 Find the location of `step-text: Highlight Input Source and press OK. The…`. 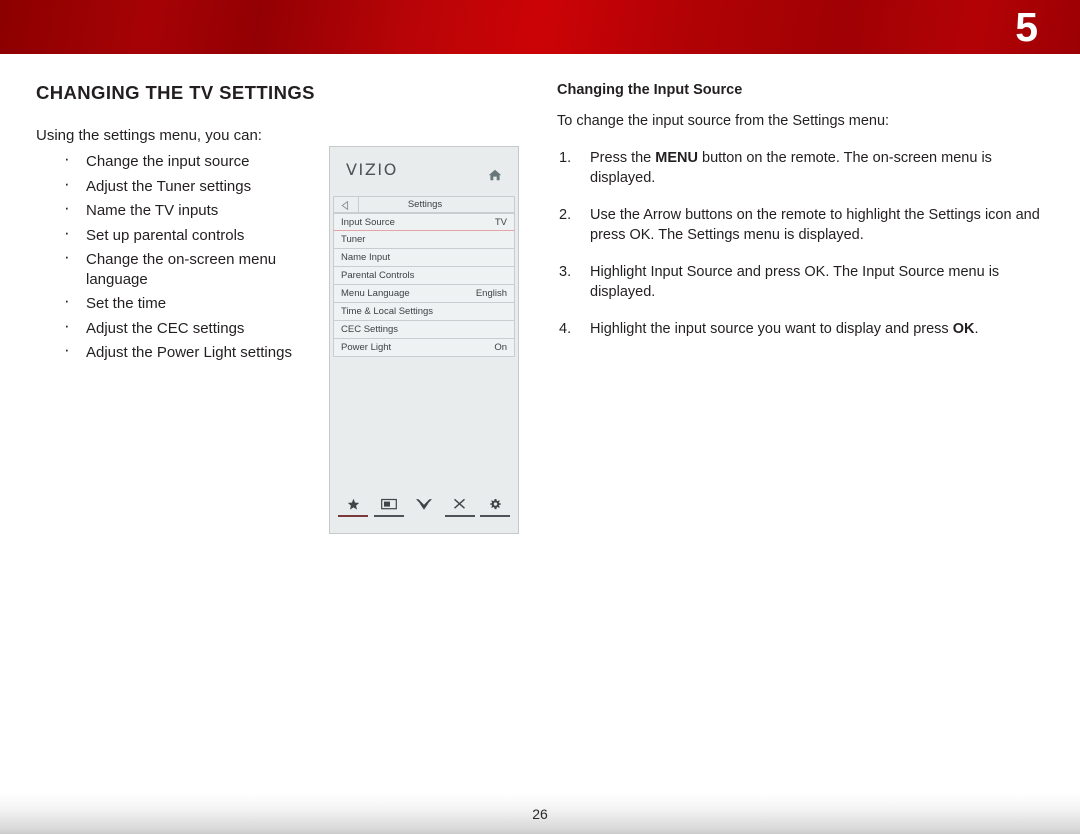

step-text: Highlight Input Source and press OK. The… is located at coordinates (794, 282).